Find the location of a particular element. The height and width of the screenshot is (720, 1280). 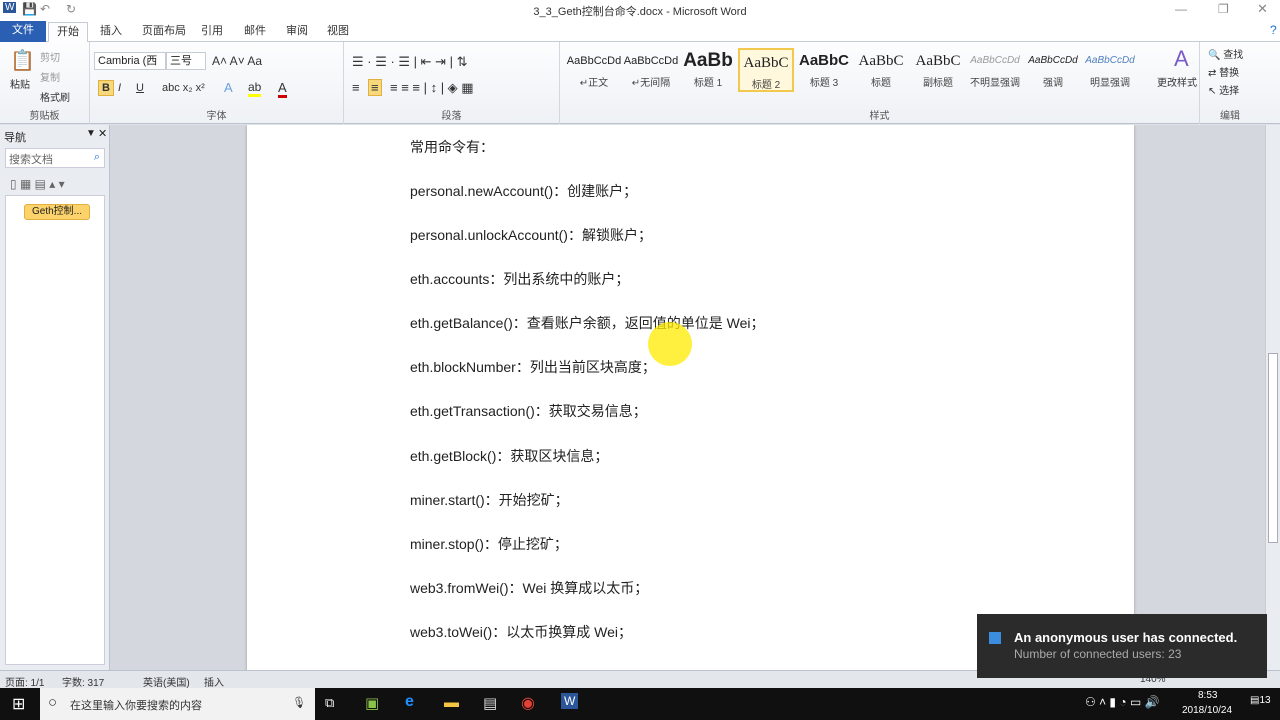

microphone-icon: 🎙 is located at coordinates (299, 702).